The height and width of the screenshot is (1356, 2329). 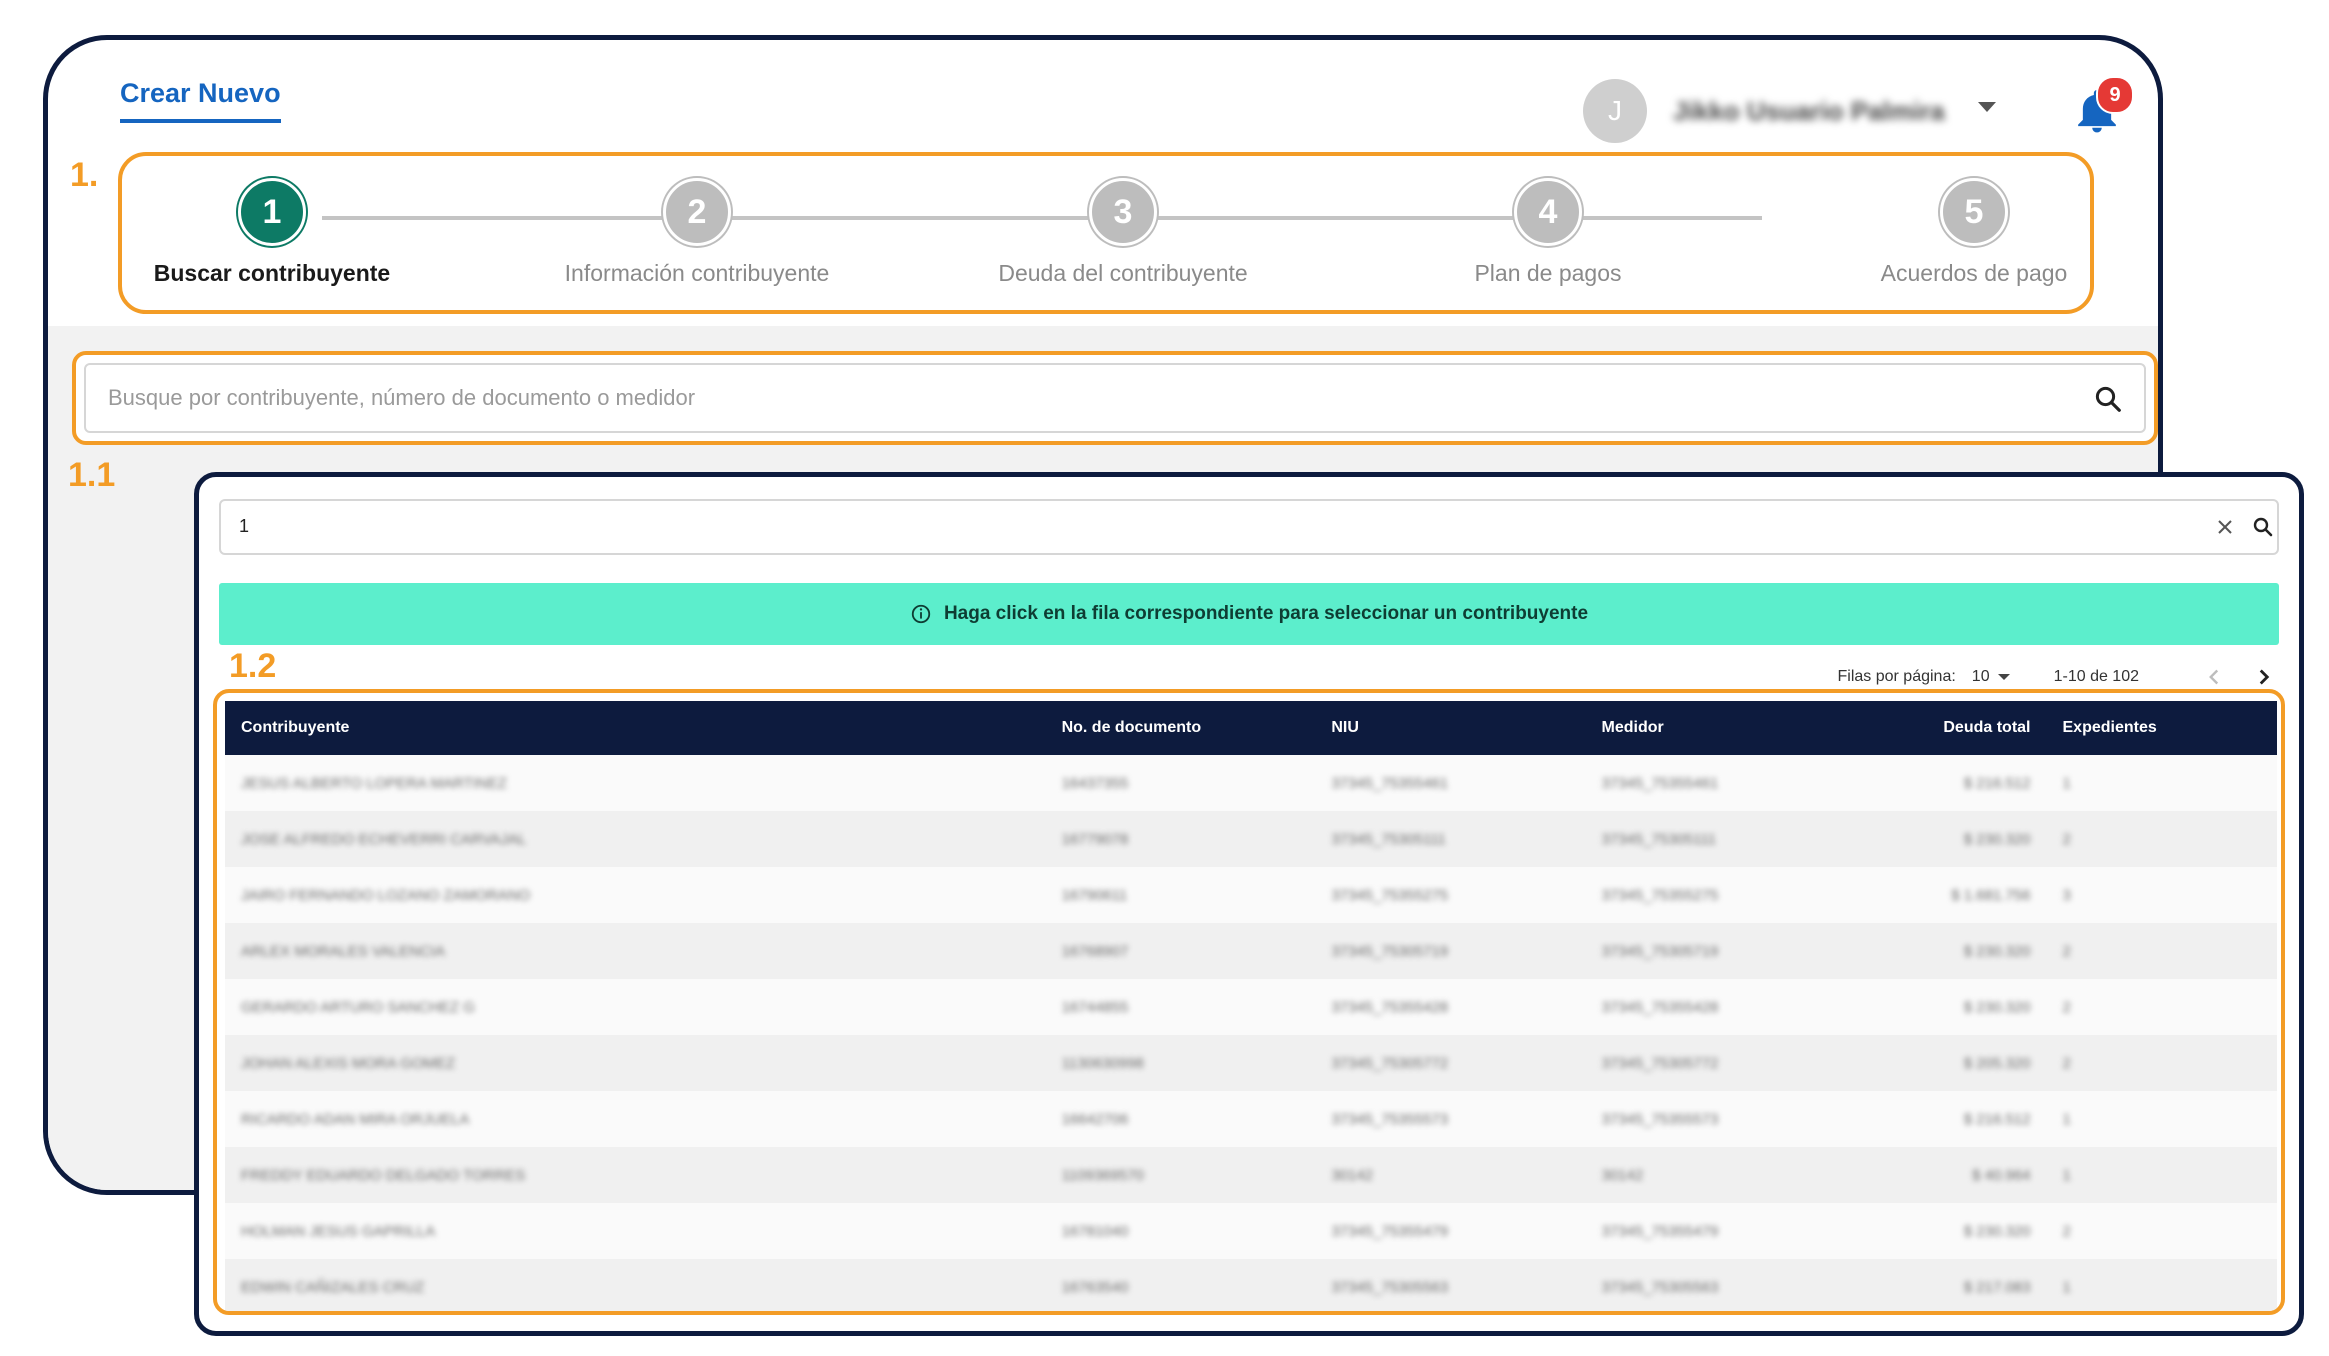 What do you see at coordinates (635, 839) in the screenshot?
I see `table-cell: JOSE ALFREDO ECHEVERRI CARVAJAL` at bounding box center [635, 839].